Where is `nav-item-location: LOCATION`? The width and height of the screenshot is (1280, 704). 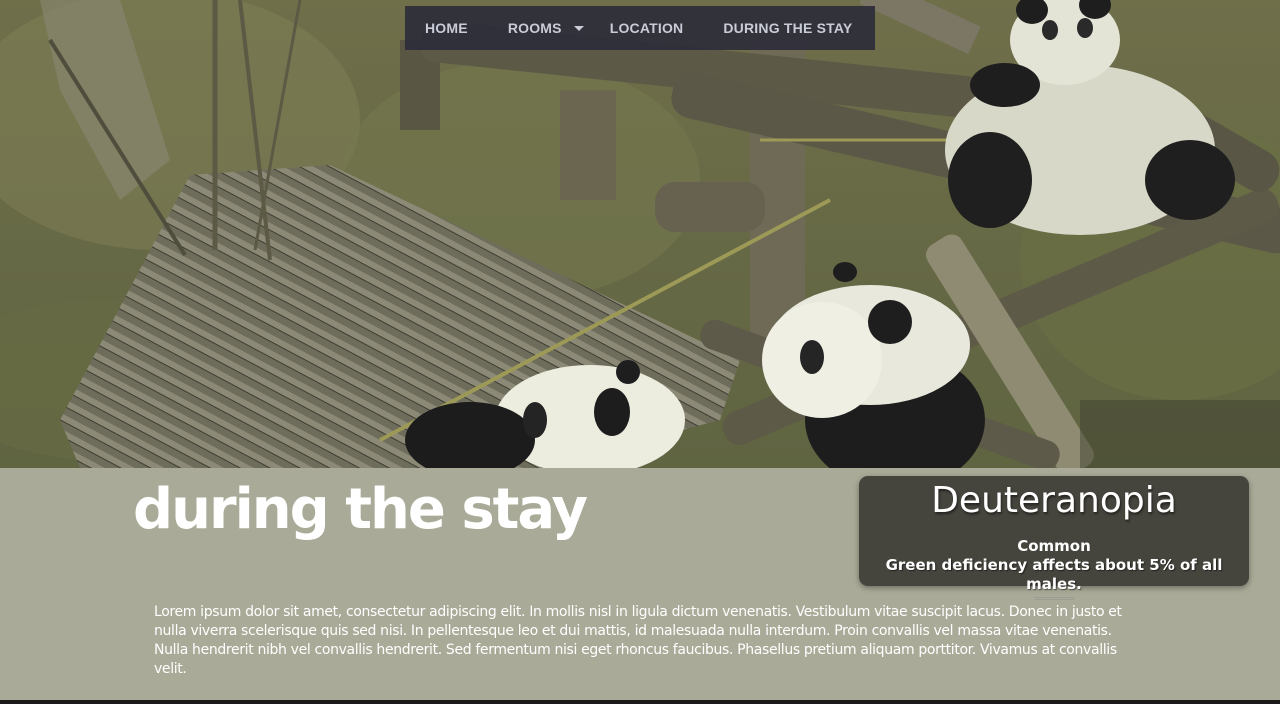
nav-item-location: LOCATION is located at coordinates (647, 28).